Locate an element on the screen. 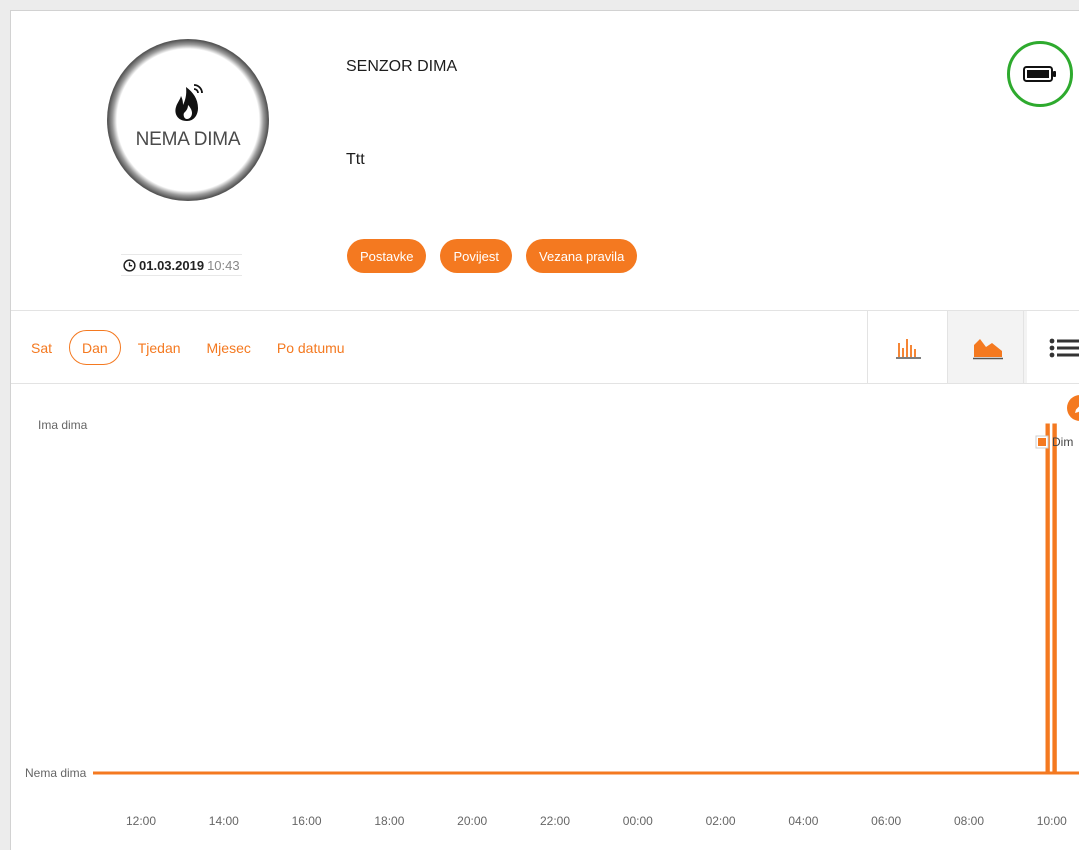 Image resolution: width=1079 pixels, height=850 pixels. view-list-button is located at coordinates (1051, 347).